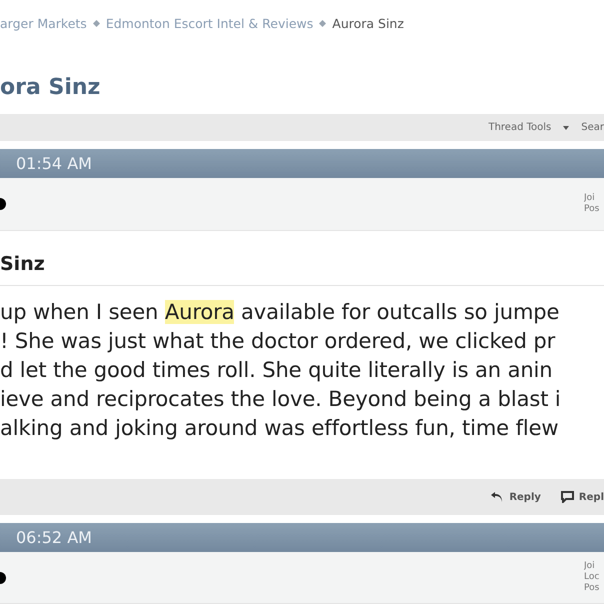 This screenshot has width=604, height=604. Describe the element at coordinates (210, 23) in the screenshot. I see `breadcrumb-link: Edmonton Escort Intel & Reviews` at that location.